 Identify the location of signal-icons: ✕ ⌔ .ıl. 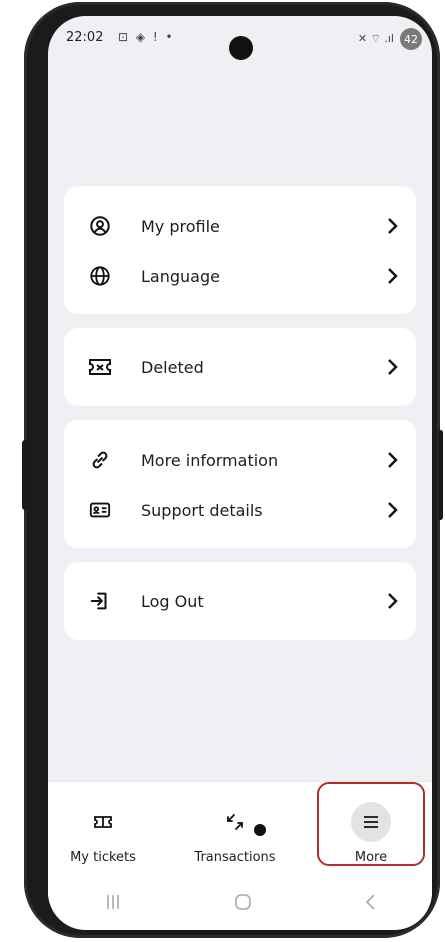
(375, 38).